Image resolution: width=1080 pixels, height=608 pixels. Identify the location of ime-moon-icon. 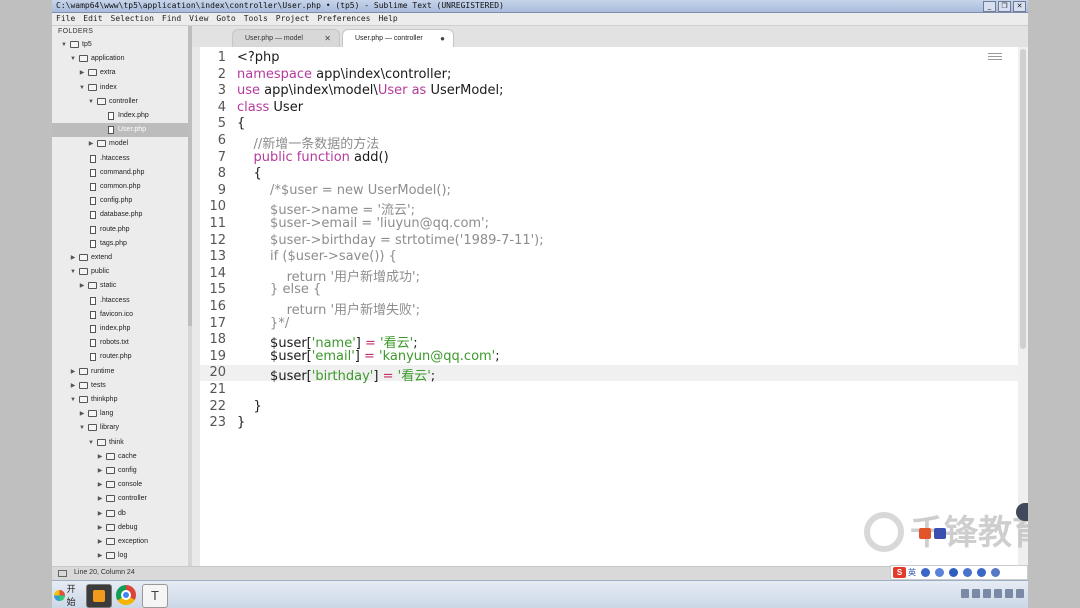
(925, 572).